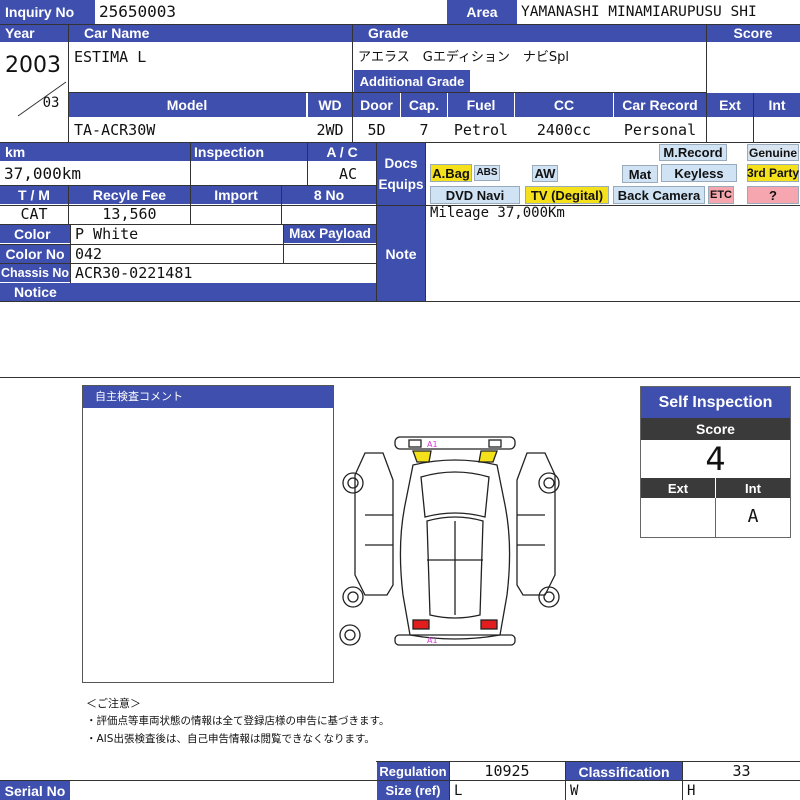 The width and height of the screenshot is (800, 800). What do you see at coordinates (730, 105) in the screenshot?
I see `ext-header-label: Ext` at bounding box center [730, 105].